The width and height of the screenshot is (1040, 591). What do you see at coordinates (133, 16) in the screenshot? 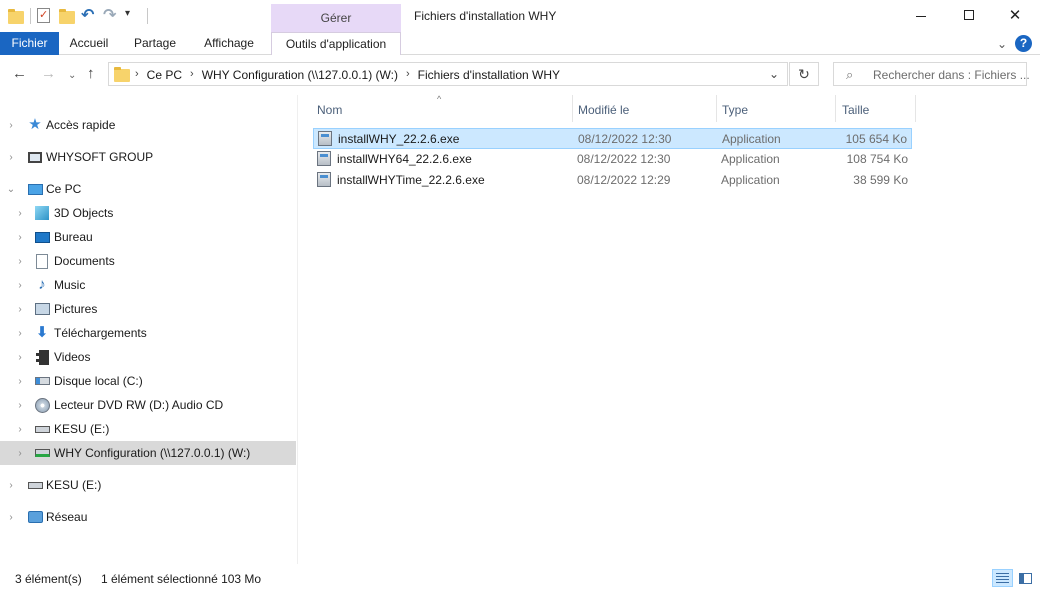
I see `customize-dropdown-icon: ▾` at bounding box center [133, 16].